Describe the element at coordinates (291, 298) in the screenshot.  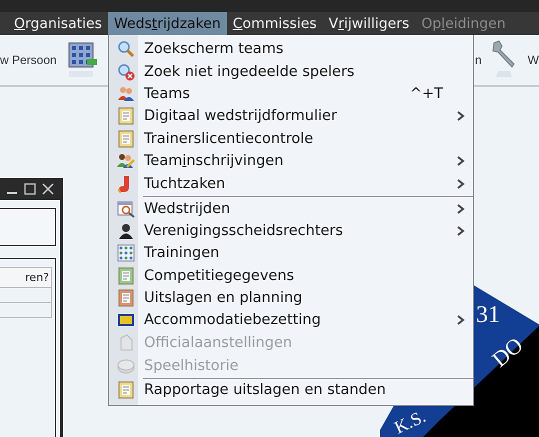
I see `menu-item: Uitslagen en planning` at that location.